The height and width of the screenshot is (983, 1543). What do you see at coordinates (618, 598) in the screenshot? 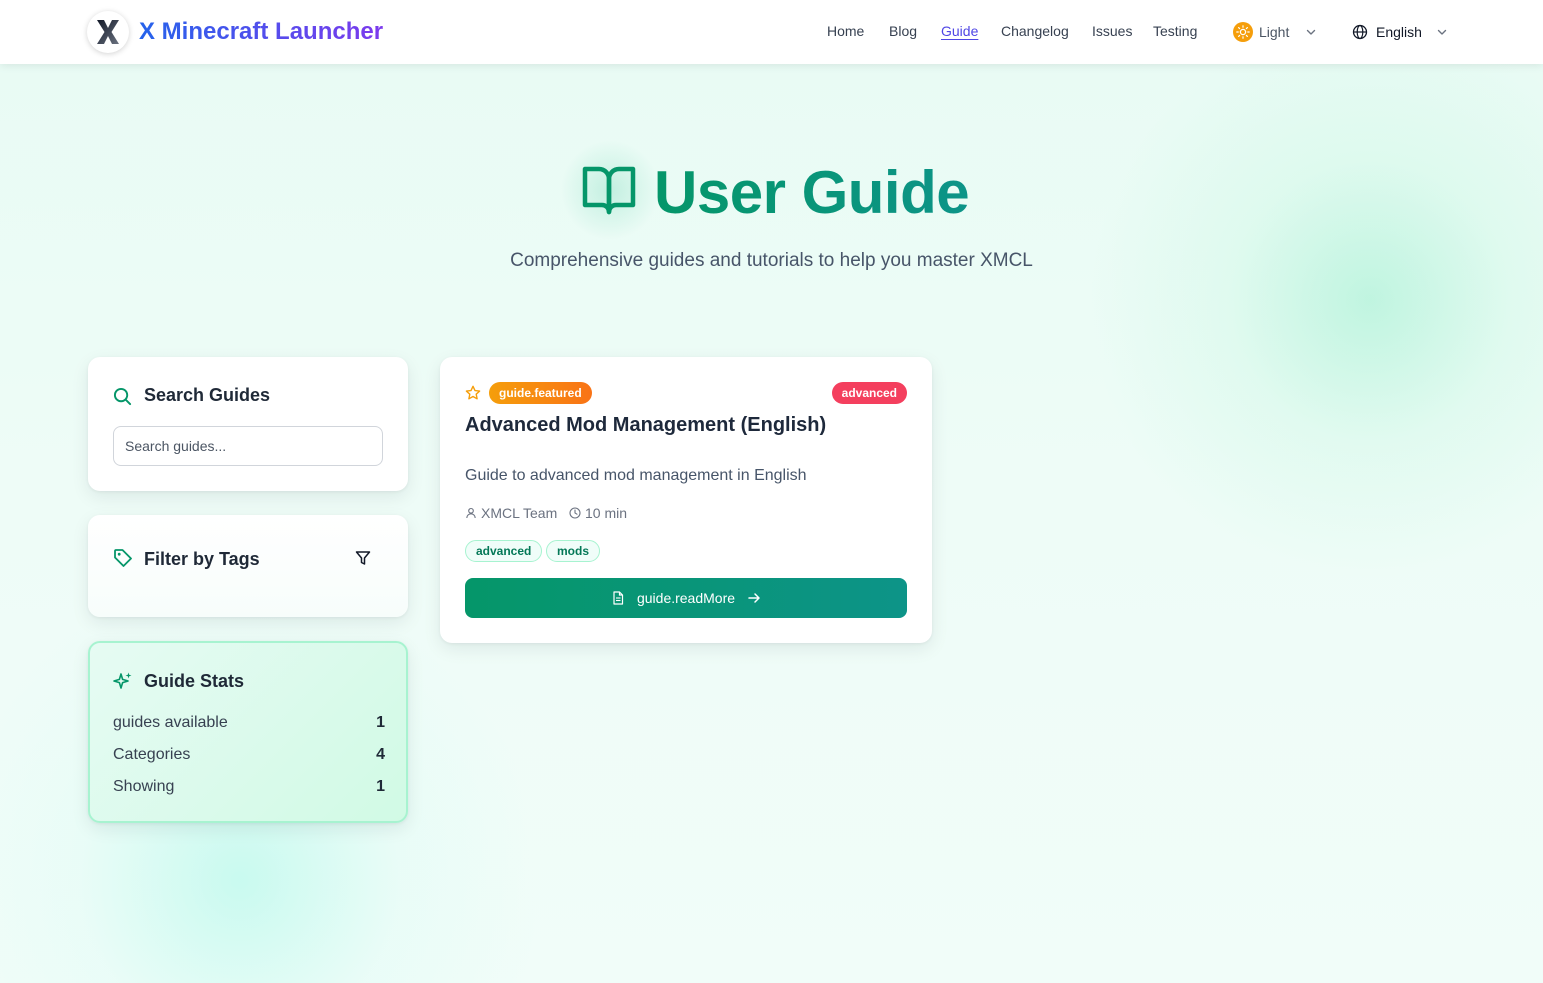
I see `document-icon` at bounding box center [618, 598].